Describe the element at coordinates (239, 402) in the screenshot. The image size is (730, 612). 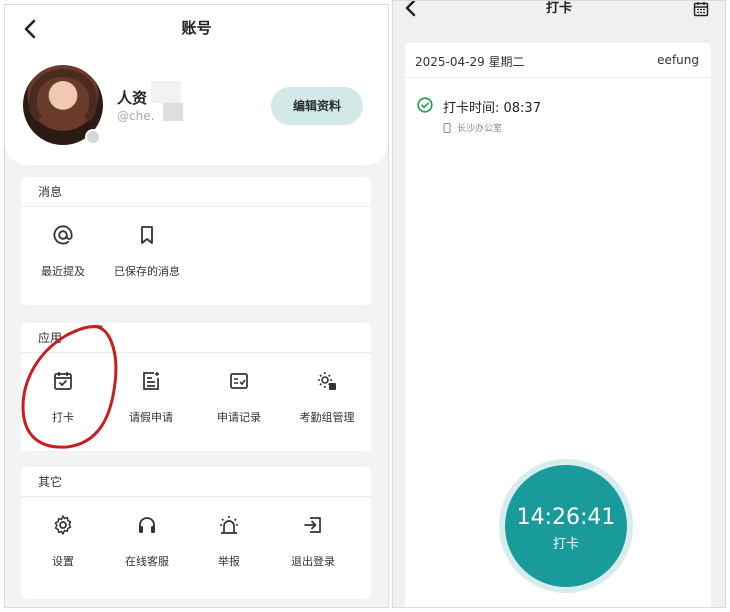
I see `menu-item-application-records: 申请记录` at that location.